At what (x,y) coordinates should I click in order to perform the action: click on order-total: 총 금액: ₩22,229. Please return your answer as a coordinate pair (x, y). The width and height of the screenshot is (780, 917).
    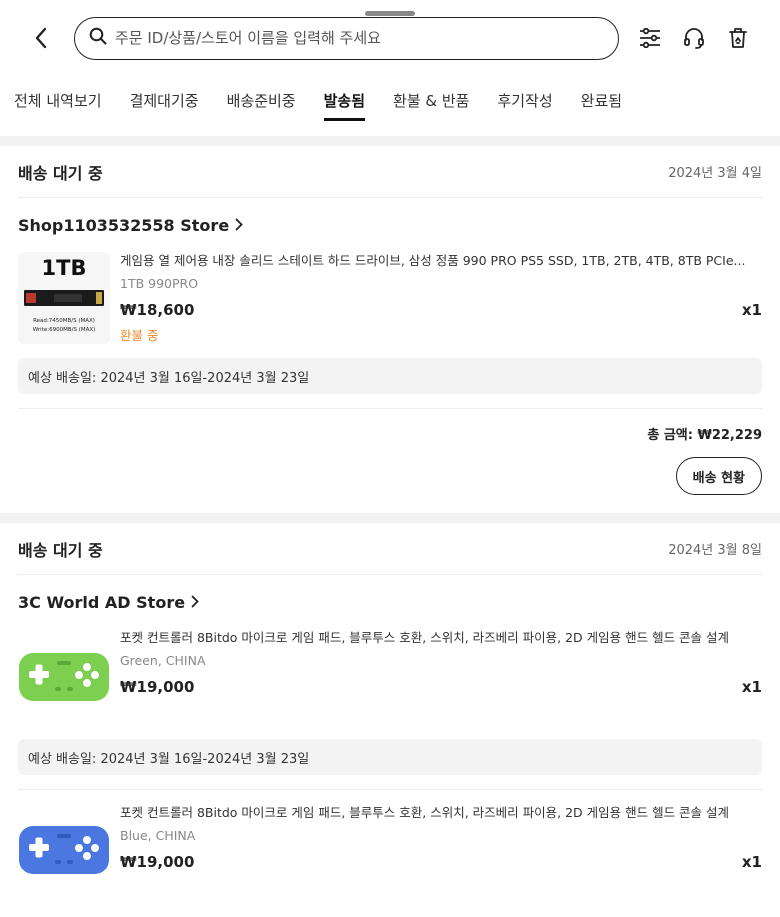
    Looking at the image, I should click on (704, 435).